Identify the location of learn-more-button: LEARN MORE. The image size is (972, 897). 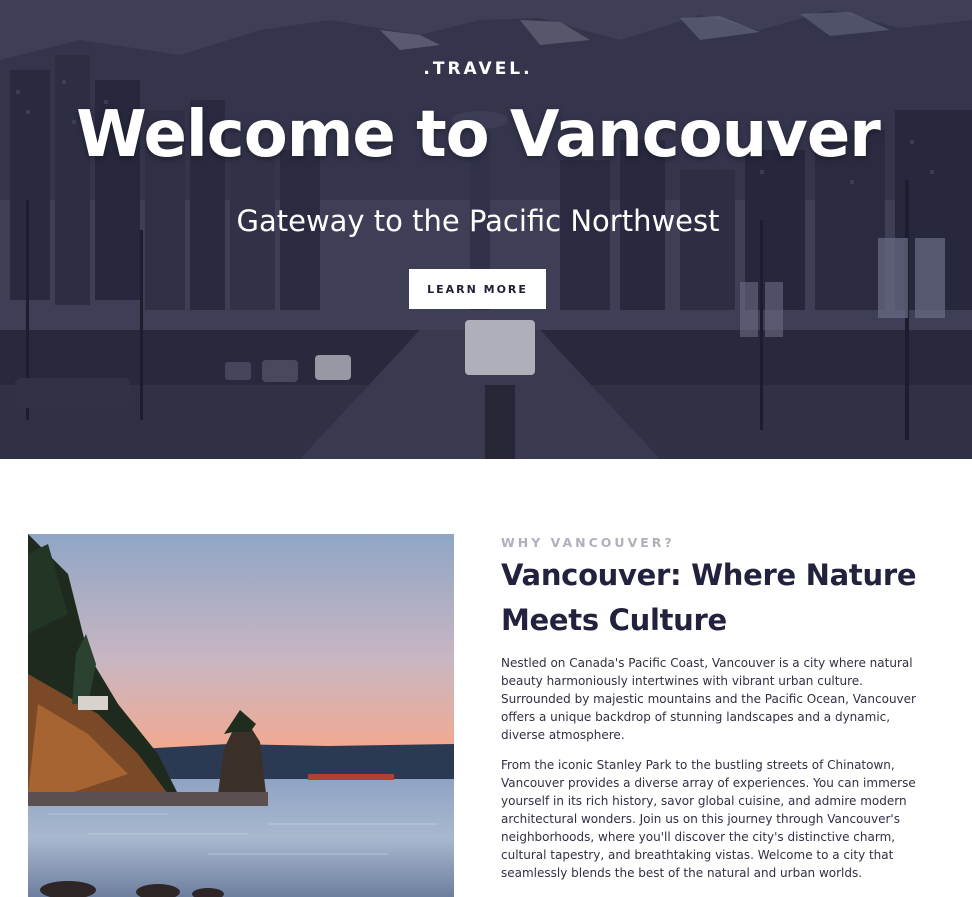
(477, 289).